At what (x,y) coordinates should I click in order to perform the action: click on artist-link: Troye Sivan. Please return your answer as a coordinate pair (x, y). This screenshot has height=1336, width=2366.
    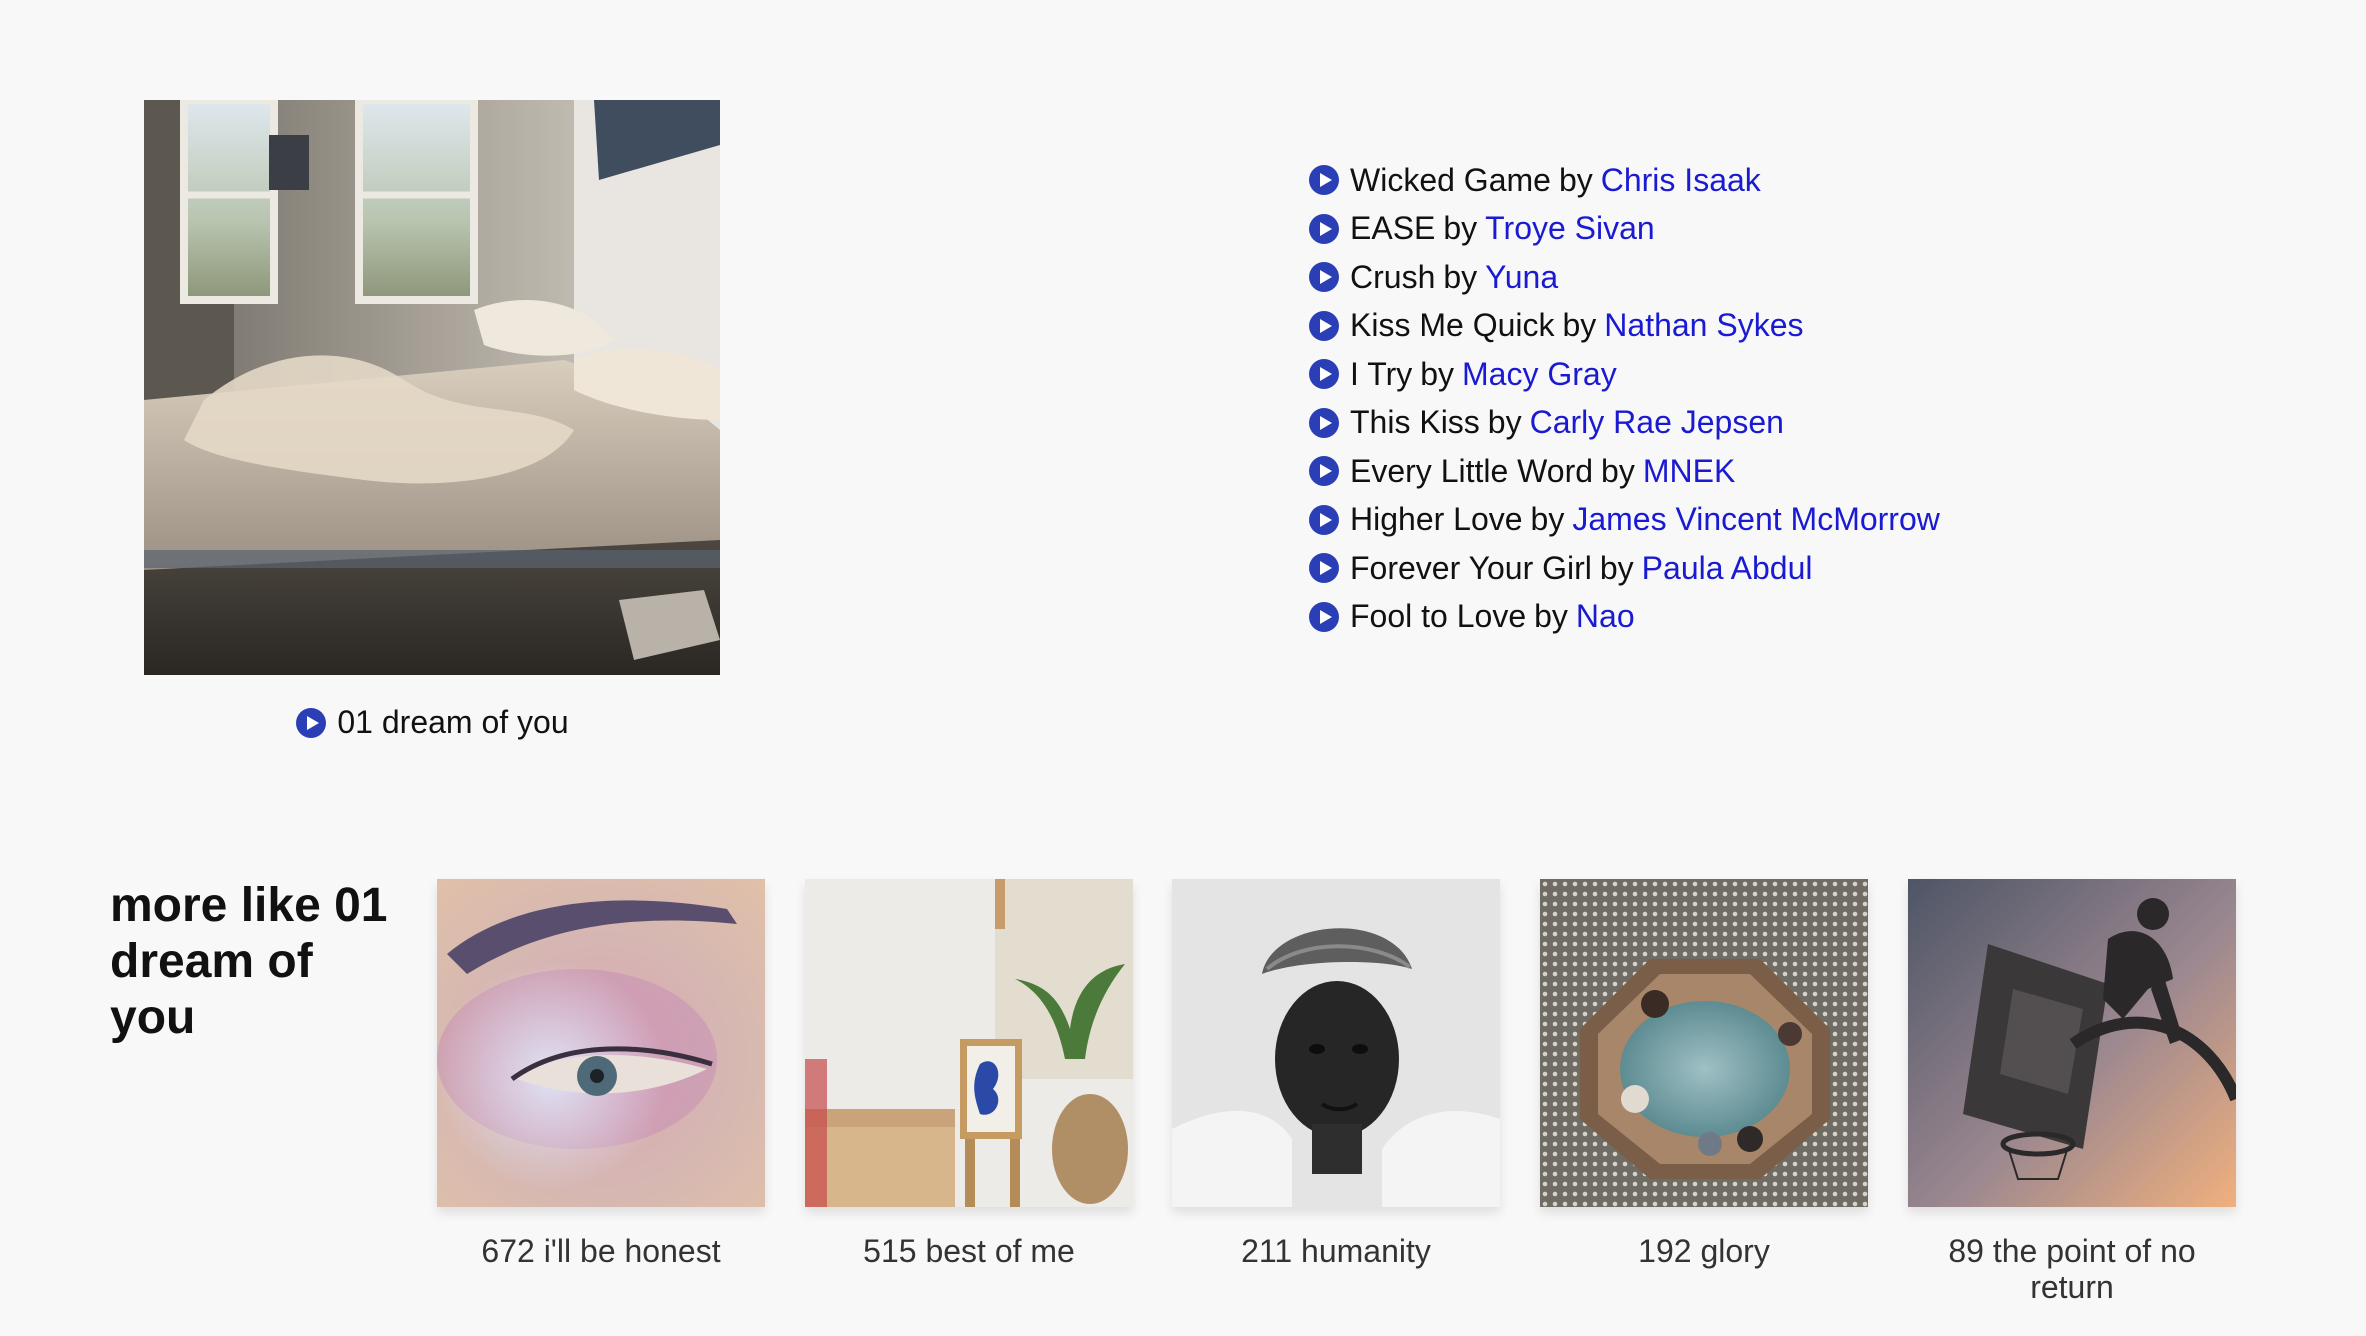
    Looking at the image, I should click on (1570, 228).